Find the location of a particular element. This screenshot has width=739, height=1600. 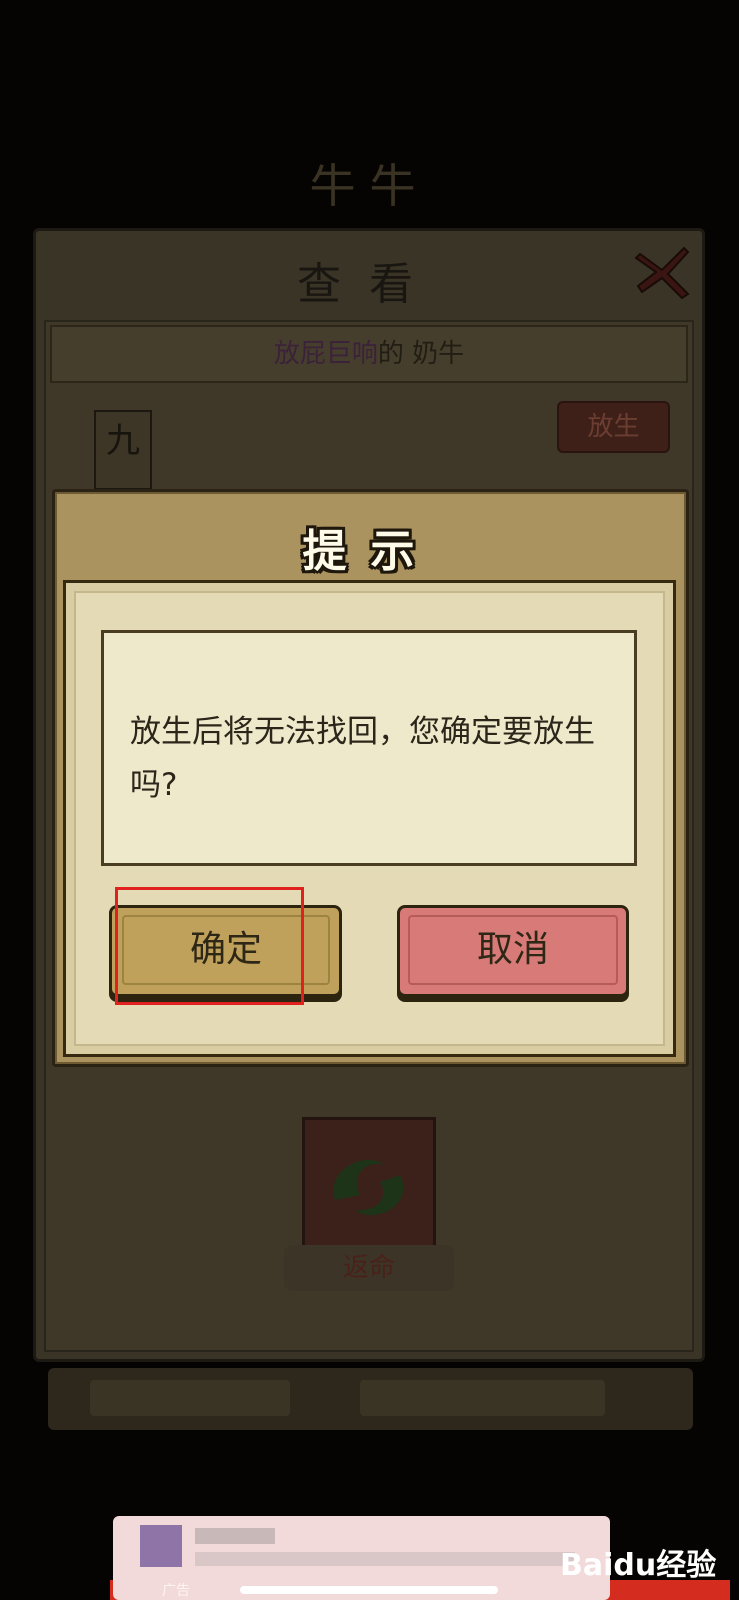

skill-label: 返命 is located at coordinates (369, 1268).